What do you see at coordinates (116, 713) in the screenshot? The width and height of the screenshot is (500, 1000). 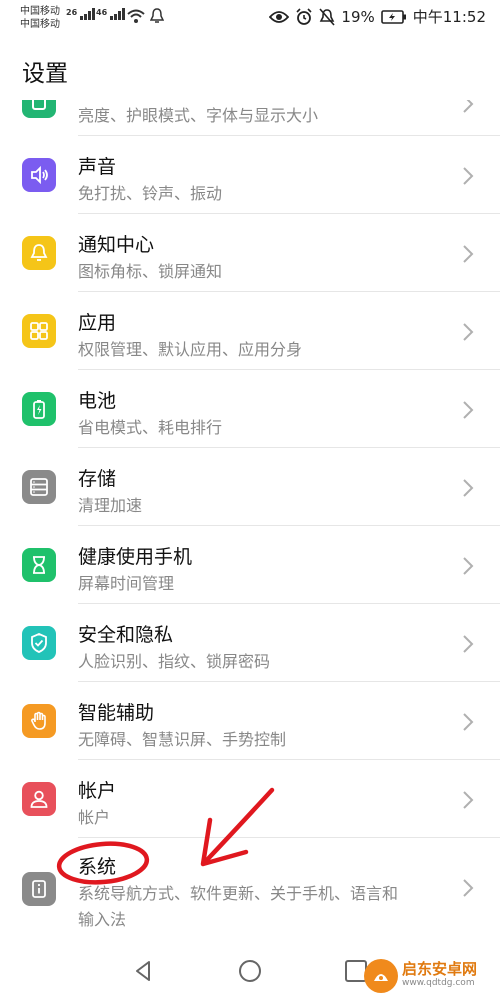 I see `item-title: 智能辅助` at bounding box center [116, 713].